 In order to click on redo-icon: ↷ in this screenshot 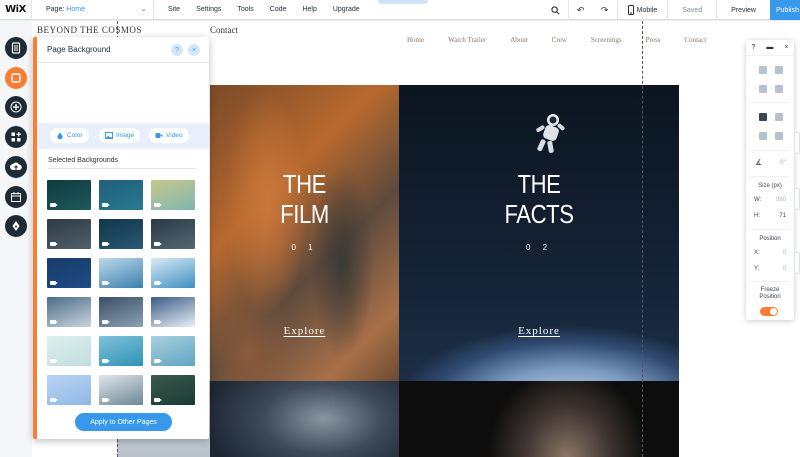, I will do `click(605, 10)`.